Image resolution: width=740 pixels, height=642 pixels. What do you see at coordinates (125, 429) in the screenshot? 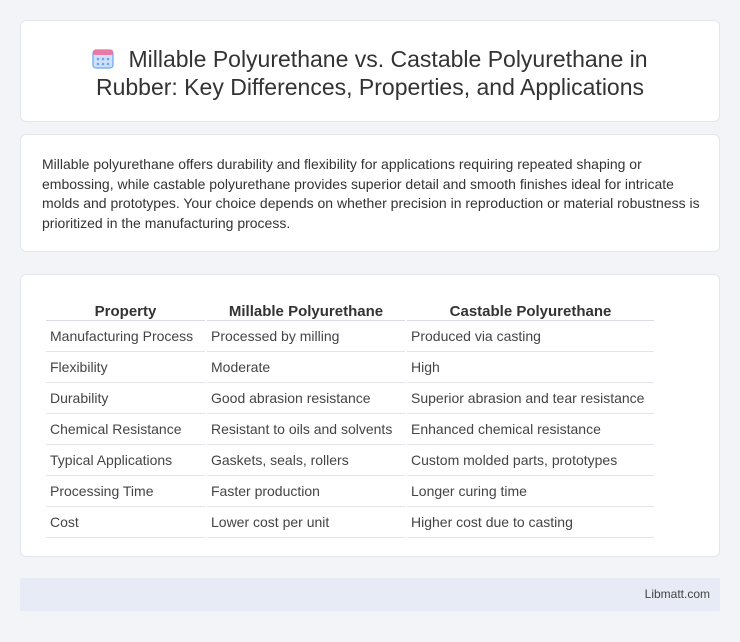
I see `cell-property: Chemical Resistance` at bounding box center [125, 429].